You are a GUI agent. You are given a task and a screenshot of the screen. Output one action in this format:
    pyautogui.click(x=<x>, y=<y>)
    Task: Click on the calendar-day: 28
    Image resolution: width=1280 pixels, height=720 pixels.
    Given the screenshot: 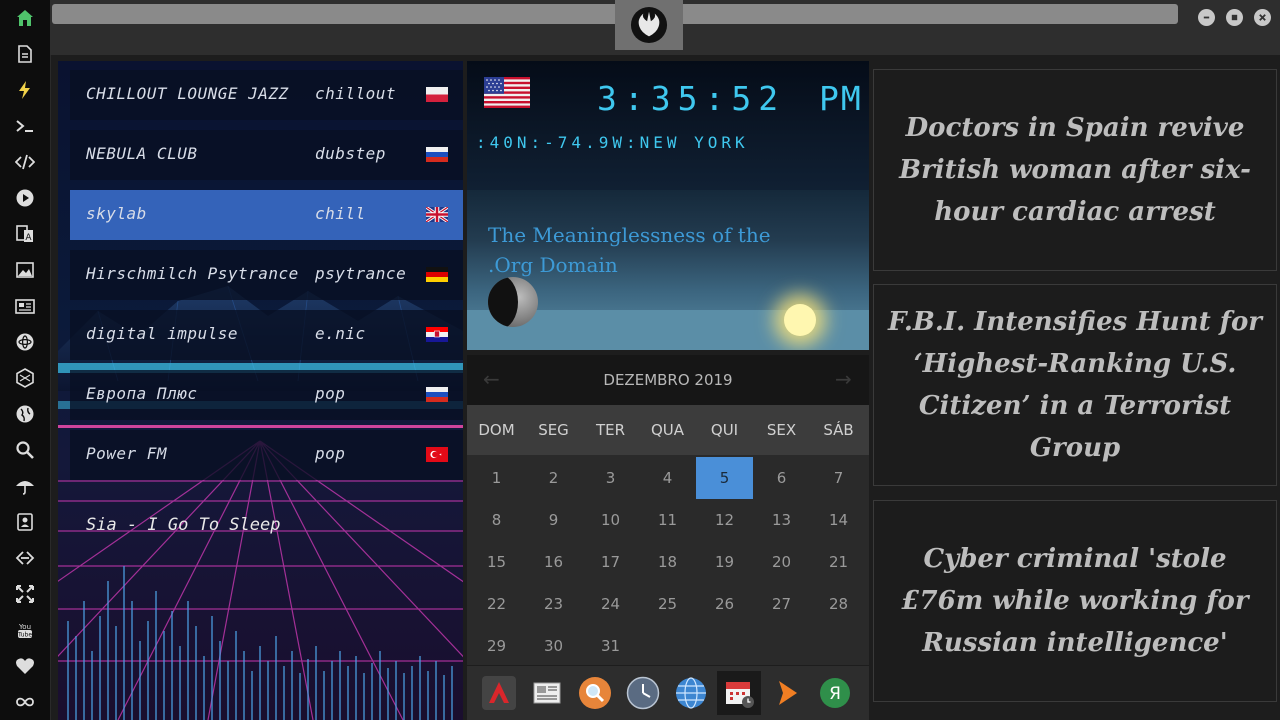 What is the action you would take?
    pyautogui.click(x=838, y=604)
    